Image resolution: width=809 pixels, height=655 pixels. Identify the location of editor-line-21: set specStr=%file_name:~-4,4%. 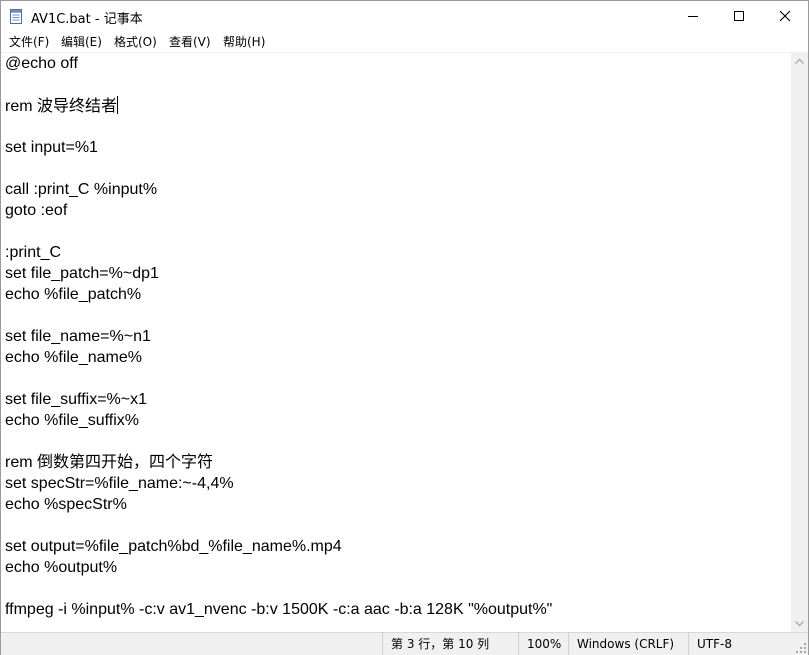
(119, 483).